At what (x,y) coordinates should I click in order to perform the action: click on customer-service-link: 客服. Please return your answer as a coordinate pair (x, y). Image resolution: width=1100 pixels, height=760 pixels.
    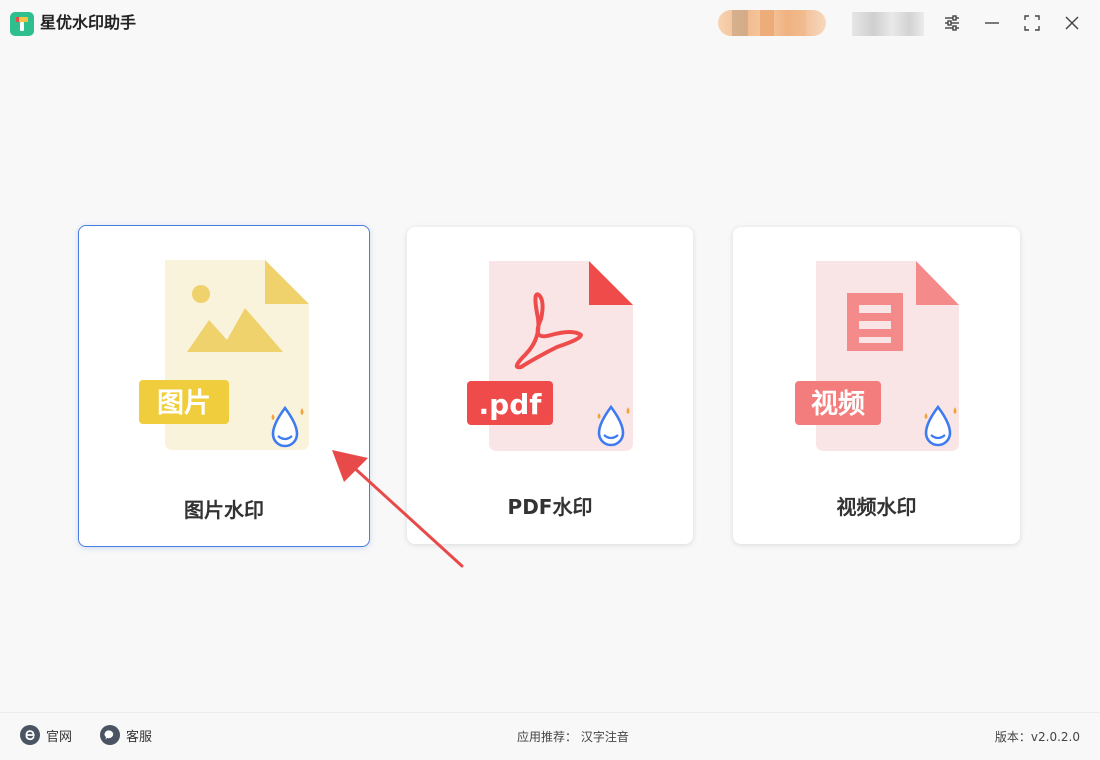
    Looking at the image, I should click on (126, 735).